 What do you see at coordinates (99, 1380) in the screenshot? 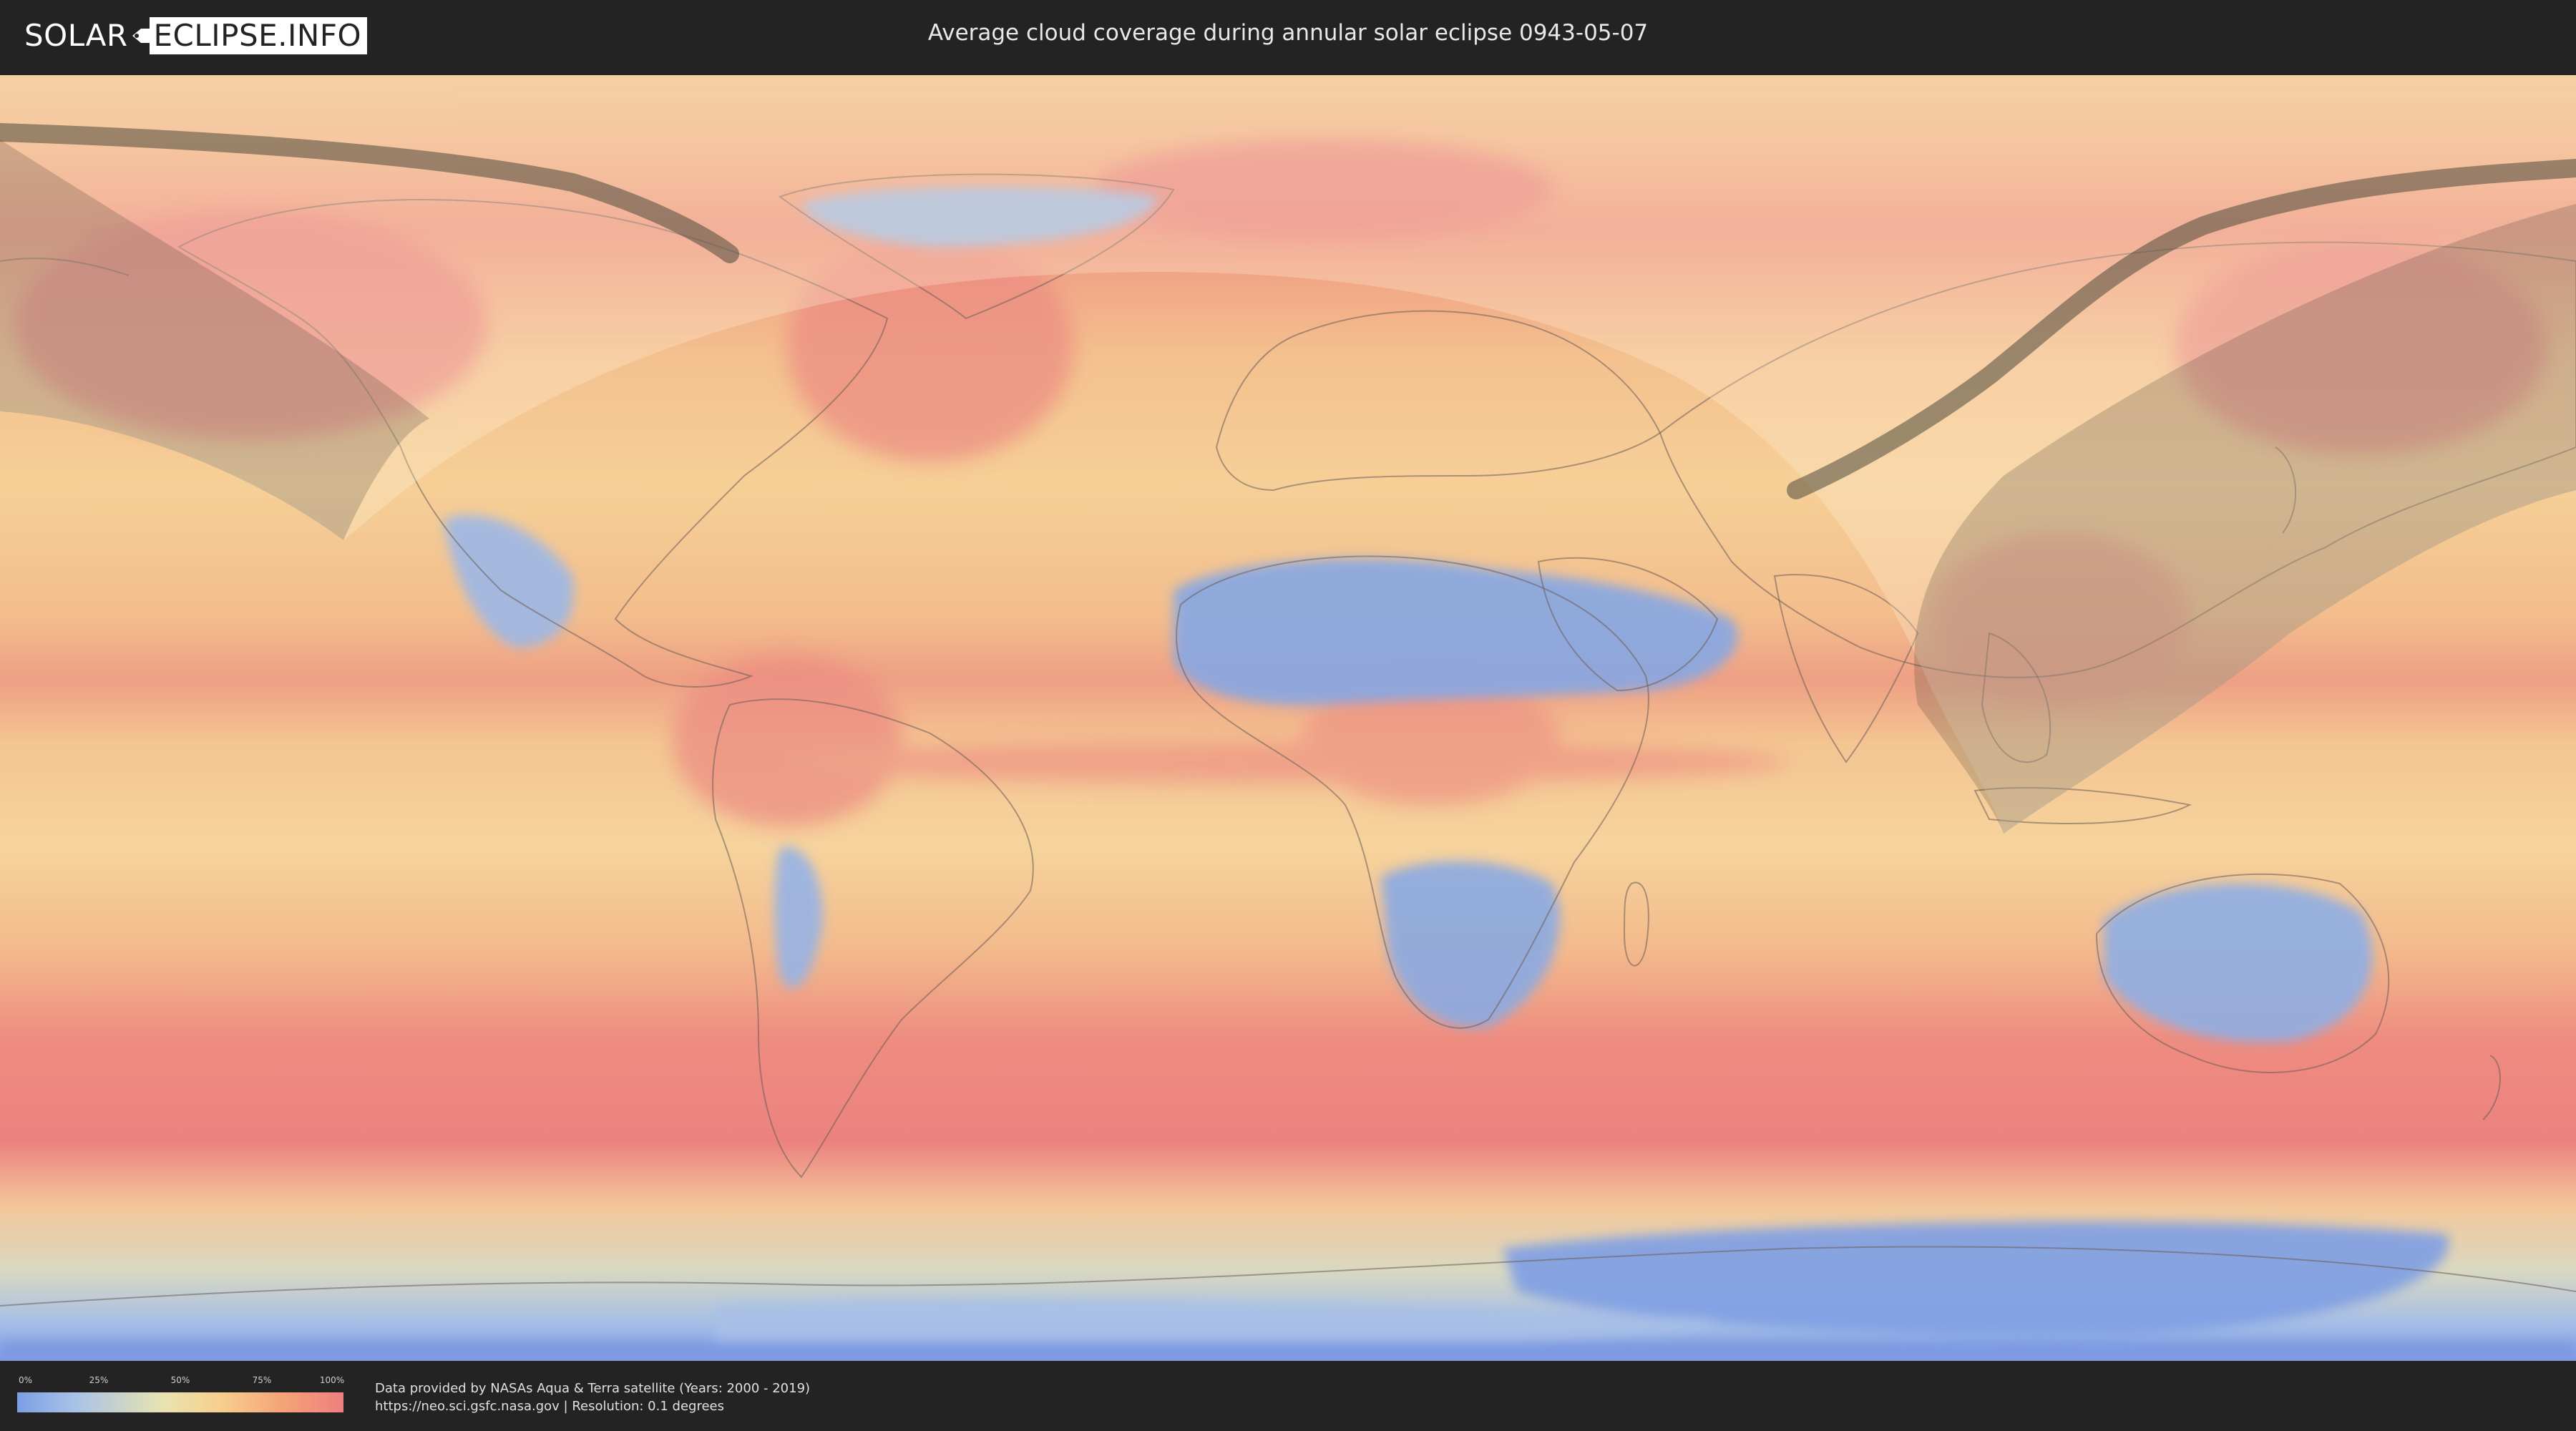
I see `legend-tick-25: 25%` at bounding box center [99, 1380].